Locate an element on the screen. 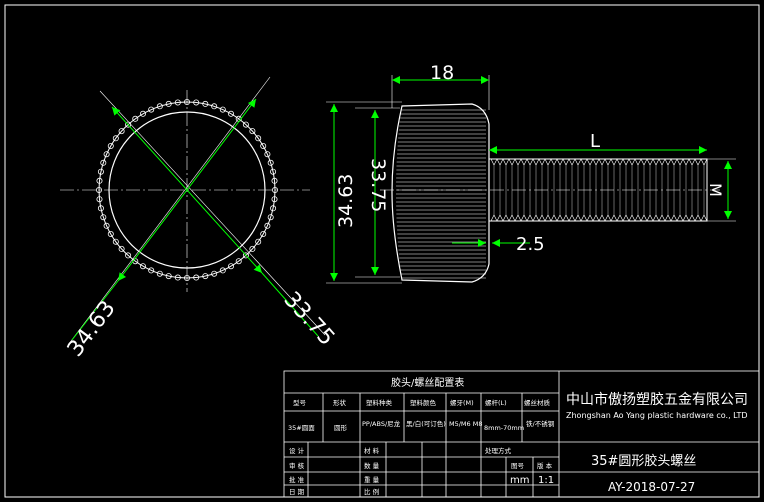 The width and height of the screenshot is (764, 502). dim-outer-dia-front: 34.63 is located at coordinates (92, 328).